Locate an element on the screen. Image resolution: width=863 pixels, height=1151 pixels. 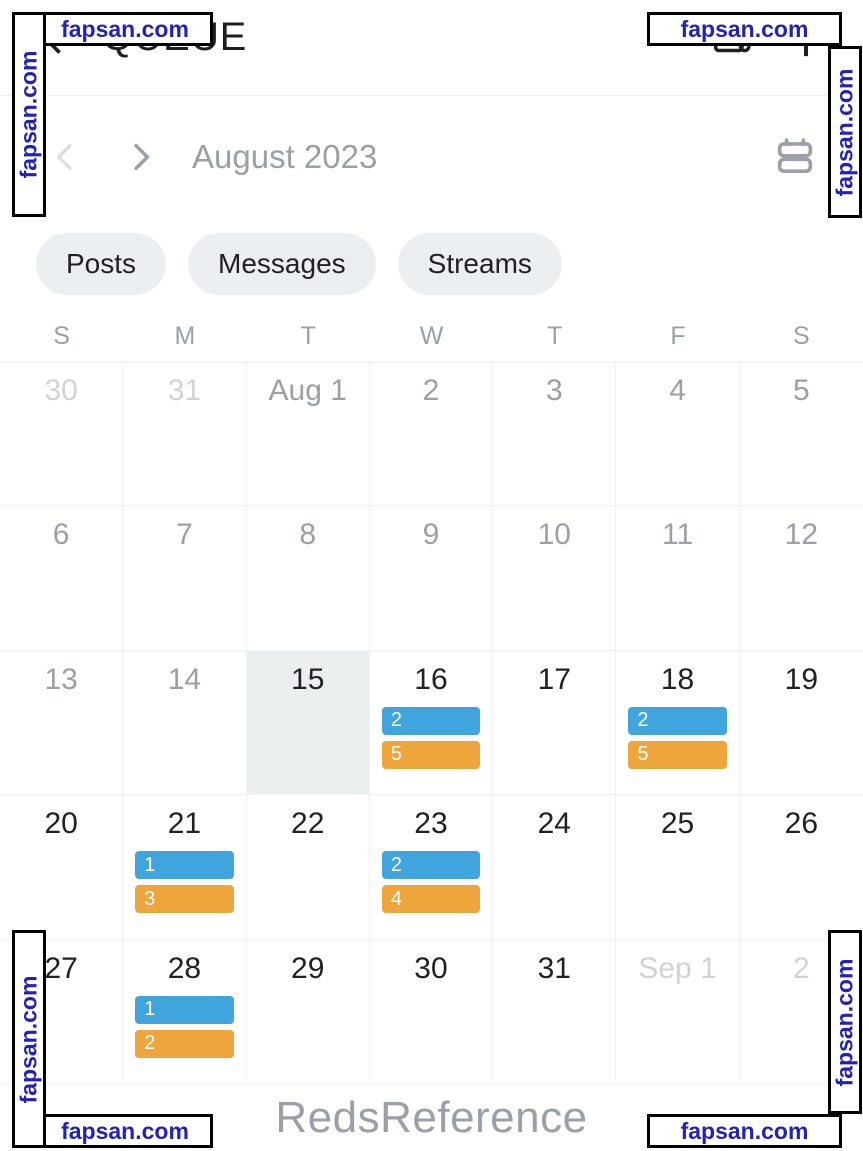
calendar-day-cell: 24 is located at coordinates (555, 867).